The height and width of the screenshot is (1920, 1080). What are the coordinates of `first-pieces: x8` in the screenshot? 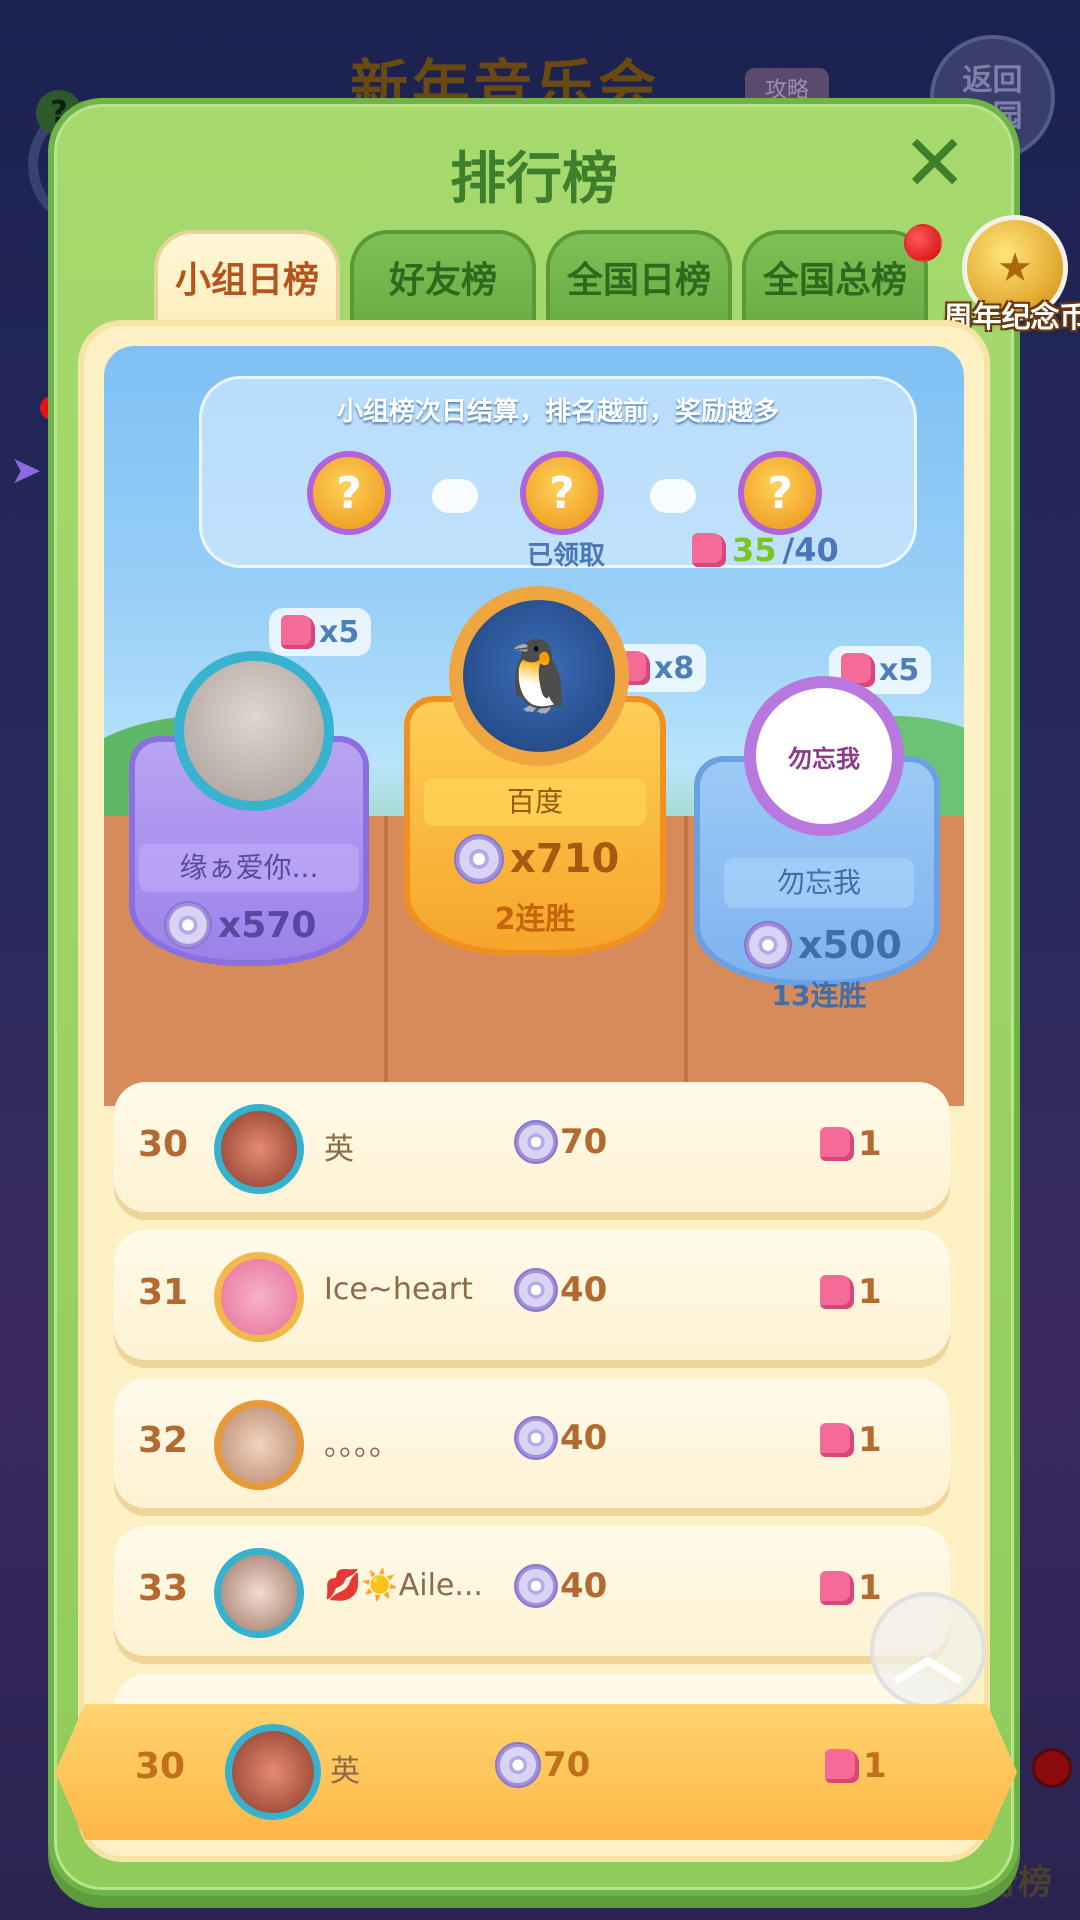 It's located at (674, 668).